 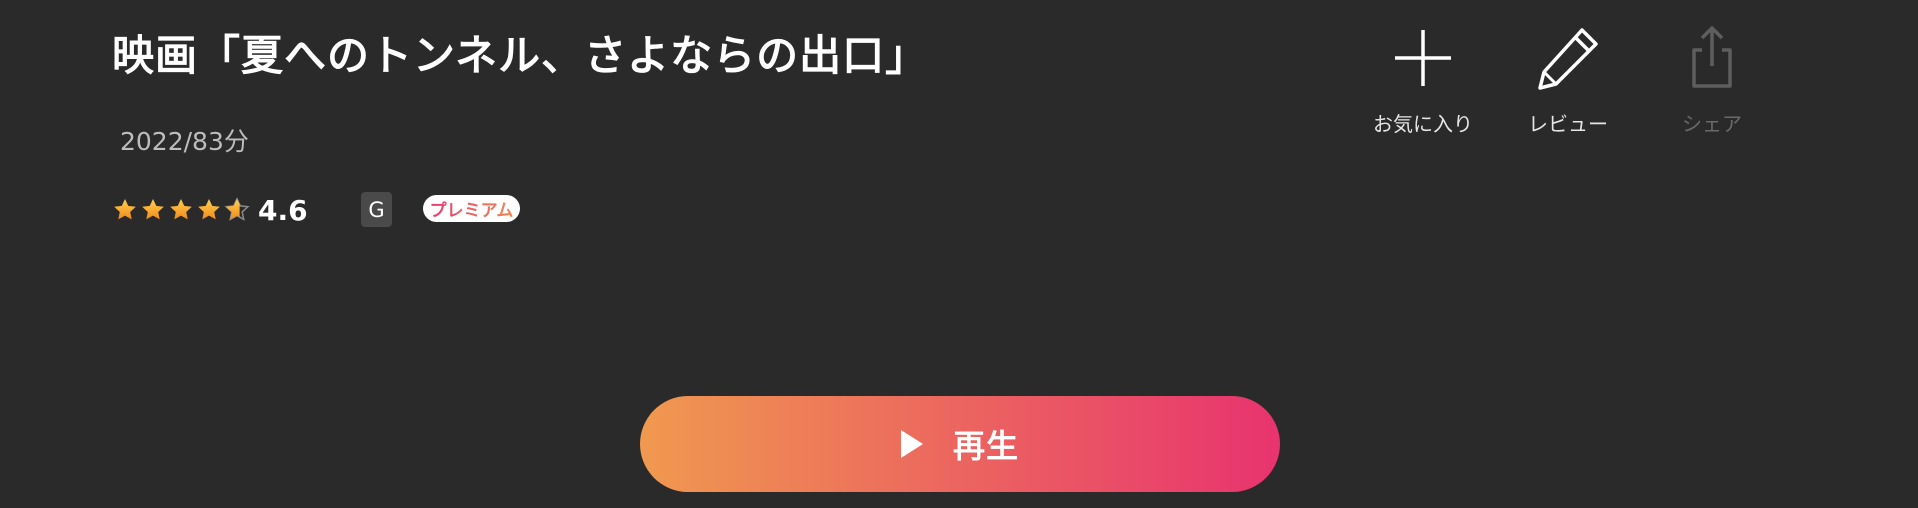 I want to click on rating: 4.6, so click(x=210, y=210).